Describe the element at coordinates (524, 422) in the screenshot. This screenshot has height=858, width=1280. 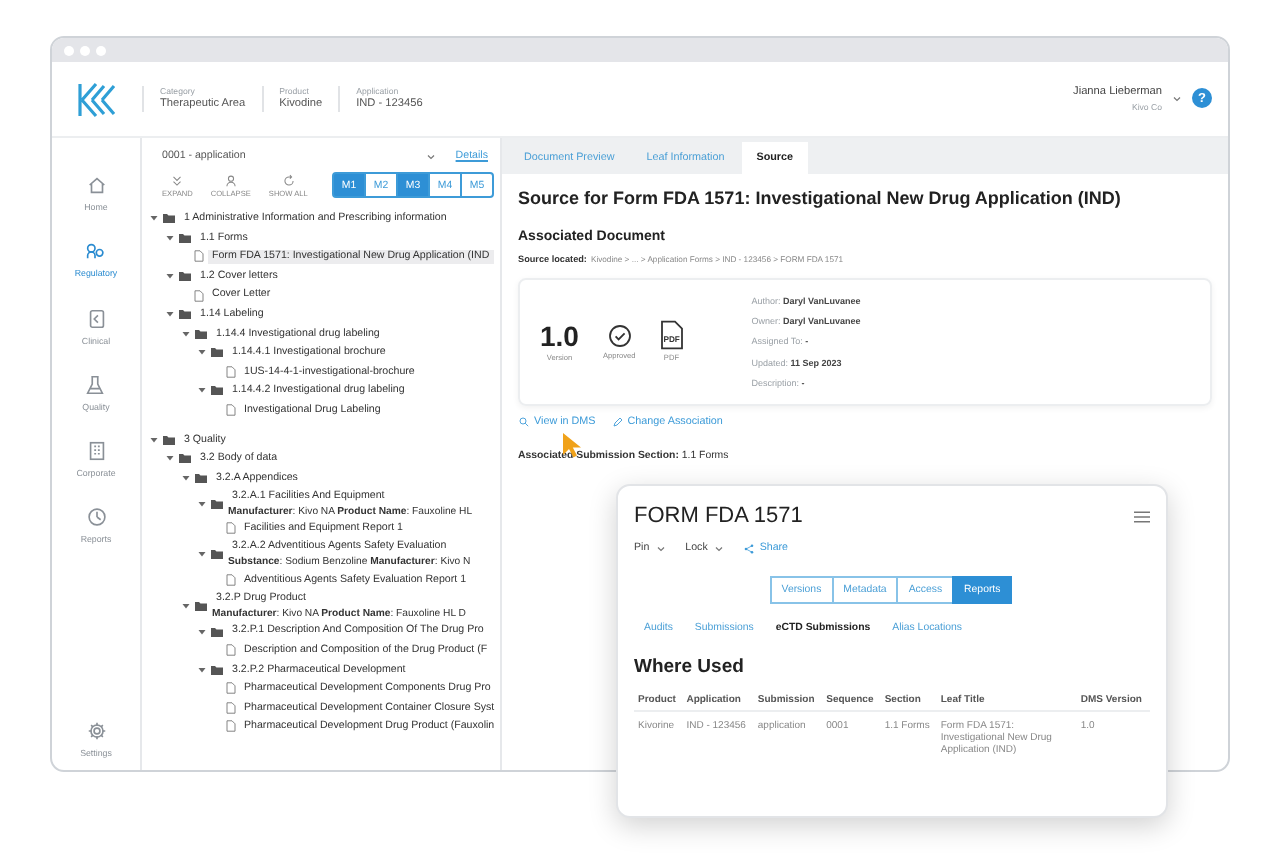
I see `search-icon` at that location.